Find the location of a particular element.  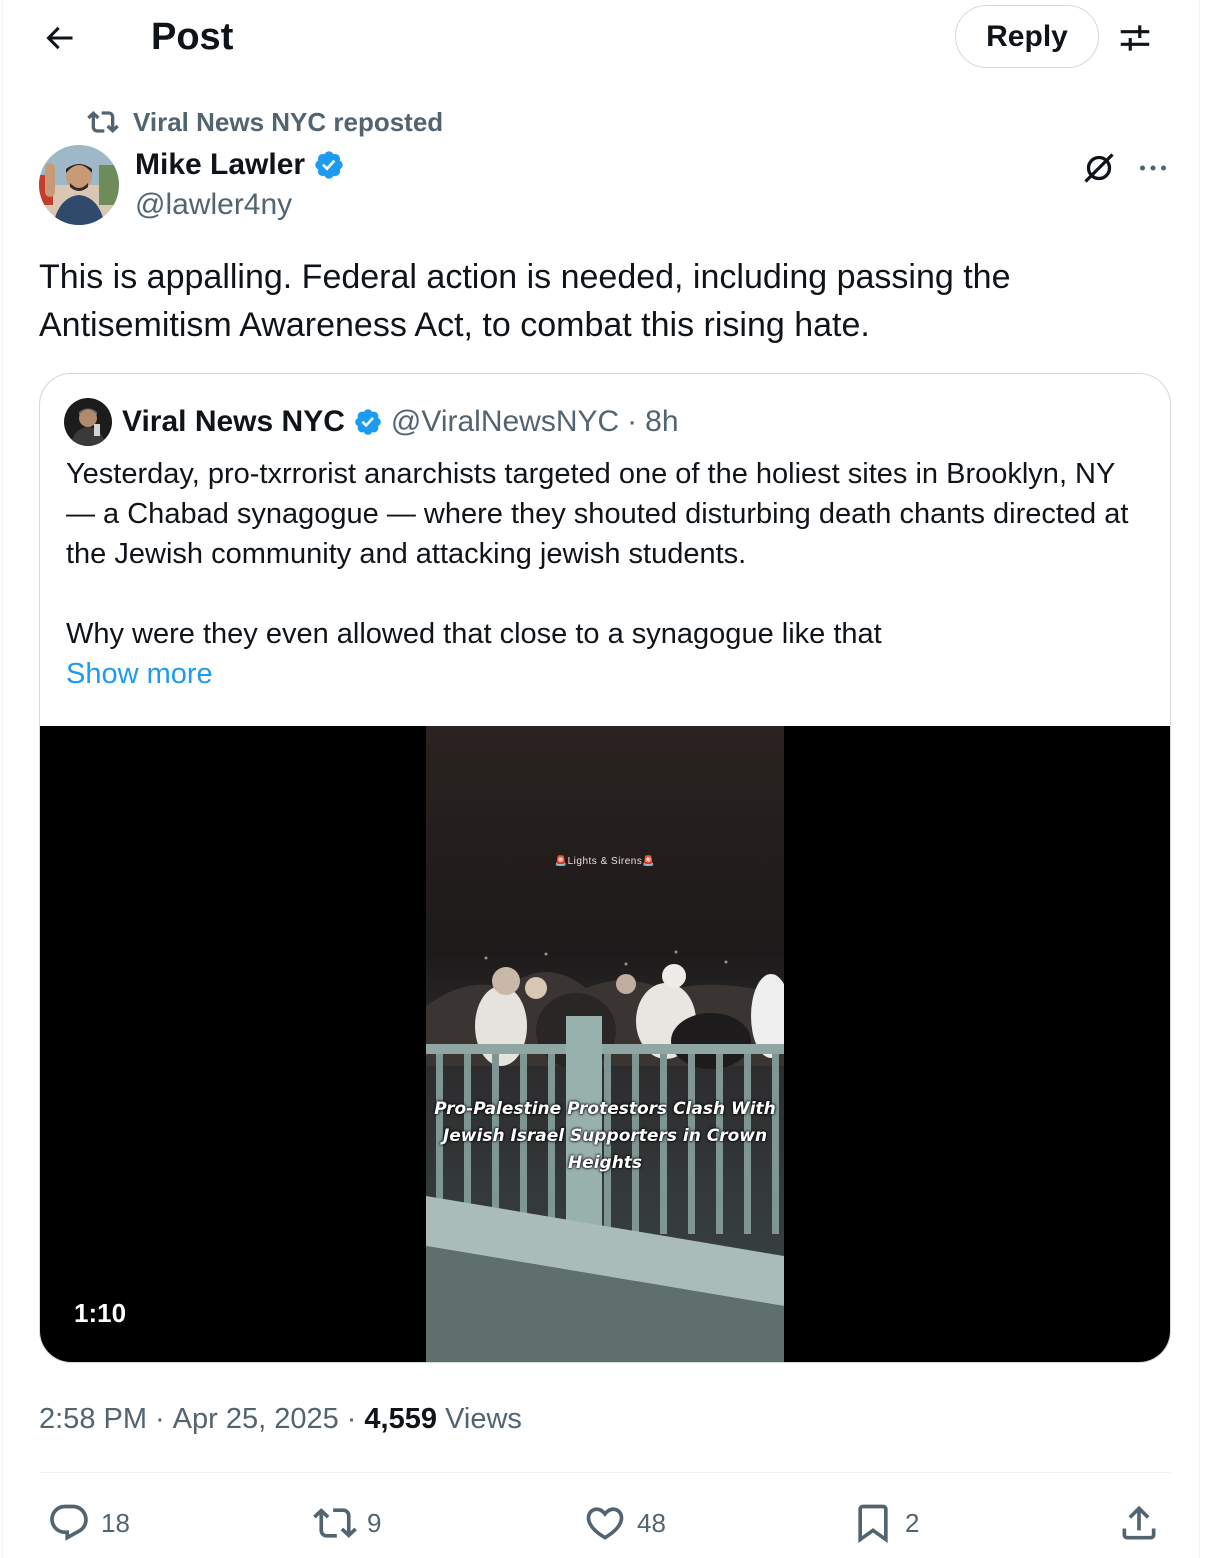

quoted-post-time: 8h is located at coordinates (661, 422).